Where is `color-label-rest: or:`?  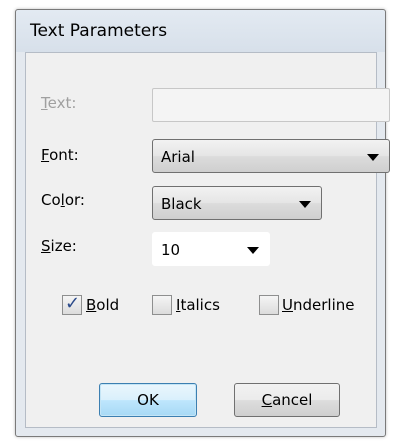 color-label-rest: or: is located at coordinates (74, 200).